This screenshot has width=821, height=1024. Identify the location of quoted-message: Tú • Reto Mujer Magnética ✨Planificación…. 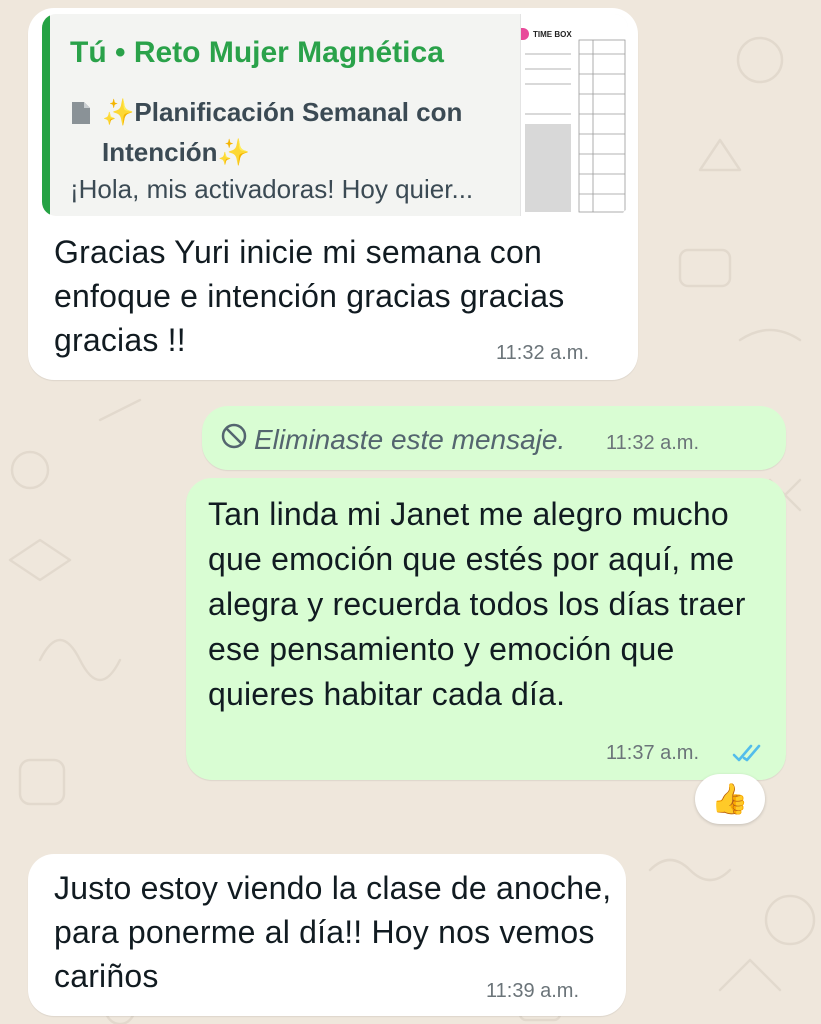
(335, 115).